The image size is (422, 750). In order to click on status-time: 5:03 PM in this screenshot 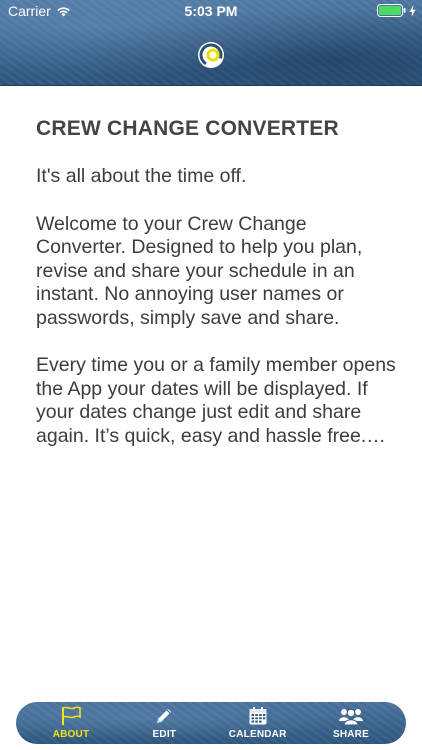, I will do `click(211, 11)`.